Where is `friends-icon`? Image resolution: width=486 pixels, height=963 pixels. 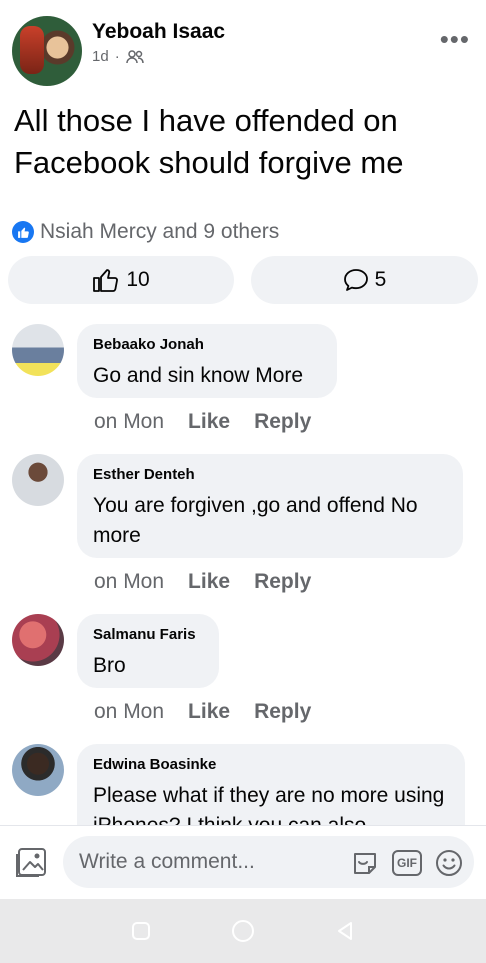
friends-icon is located at coordinates (134, 56).